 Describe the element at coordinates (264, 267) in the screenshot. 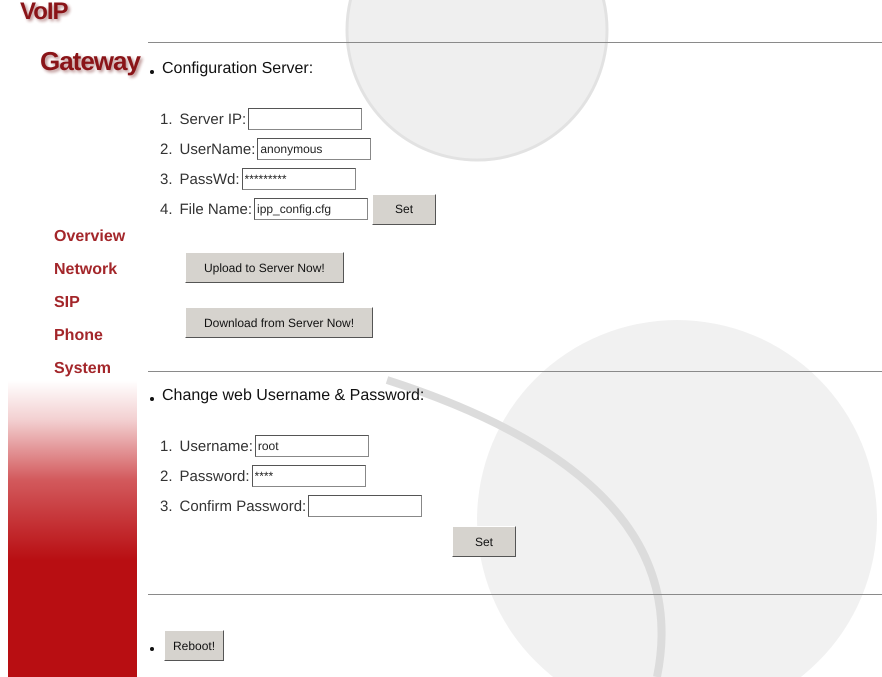

I see `action-button: Upload to Server Now!` at that location.